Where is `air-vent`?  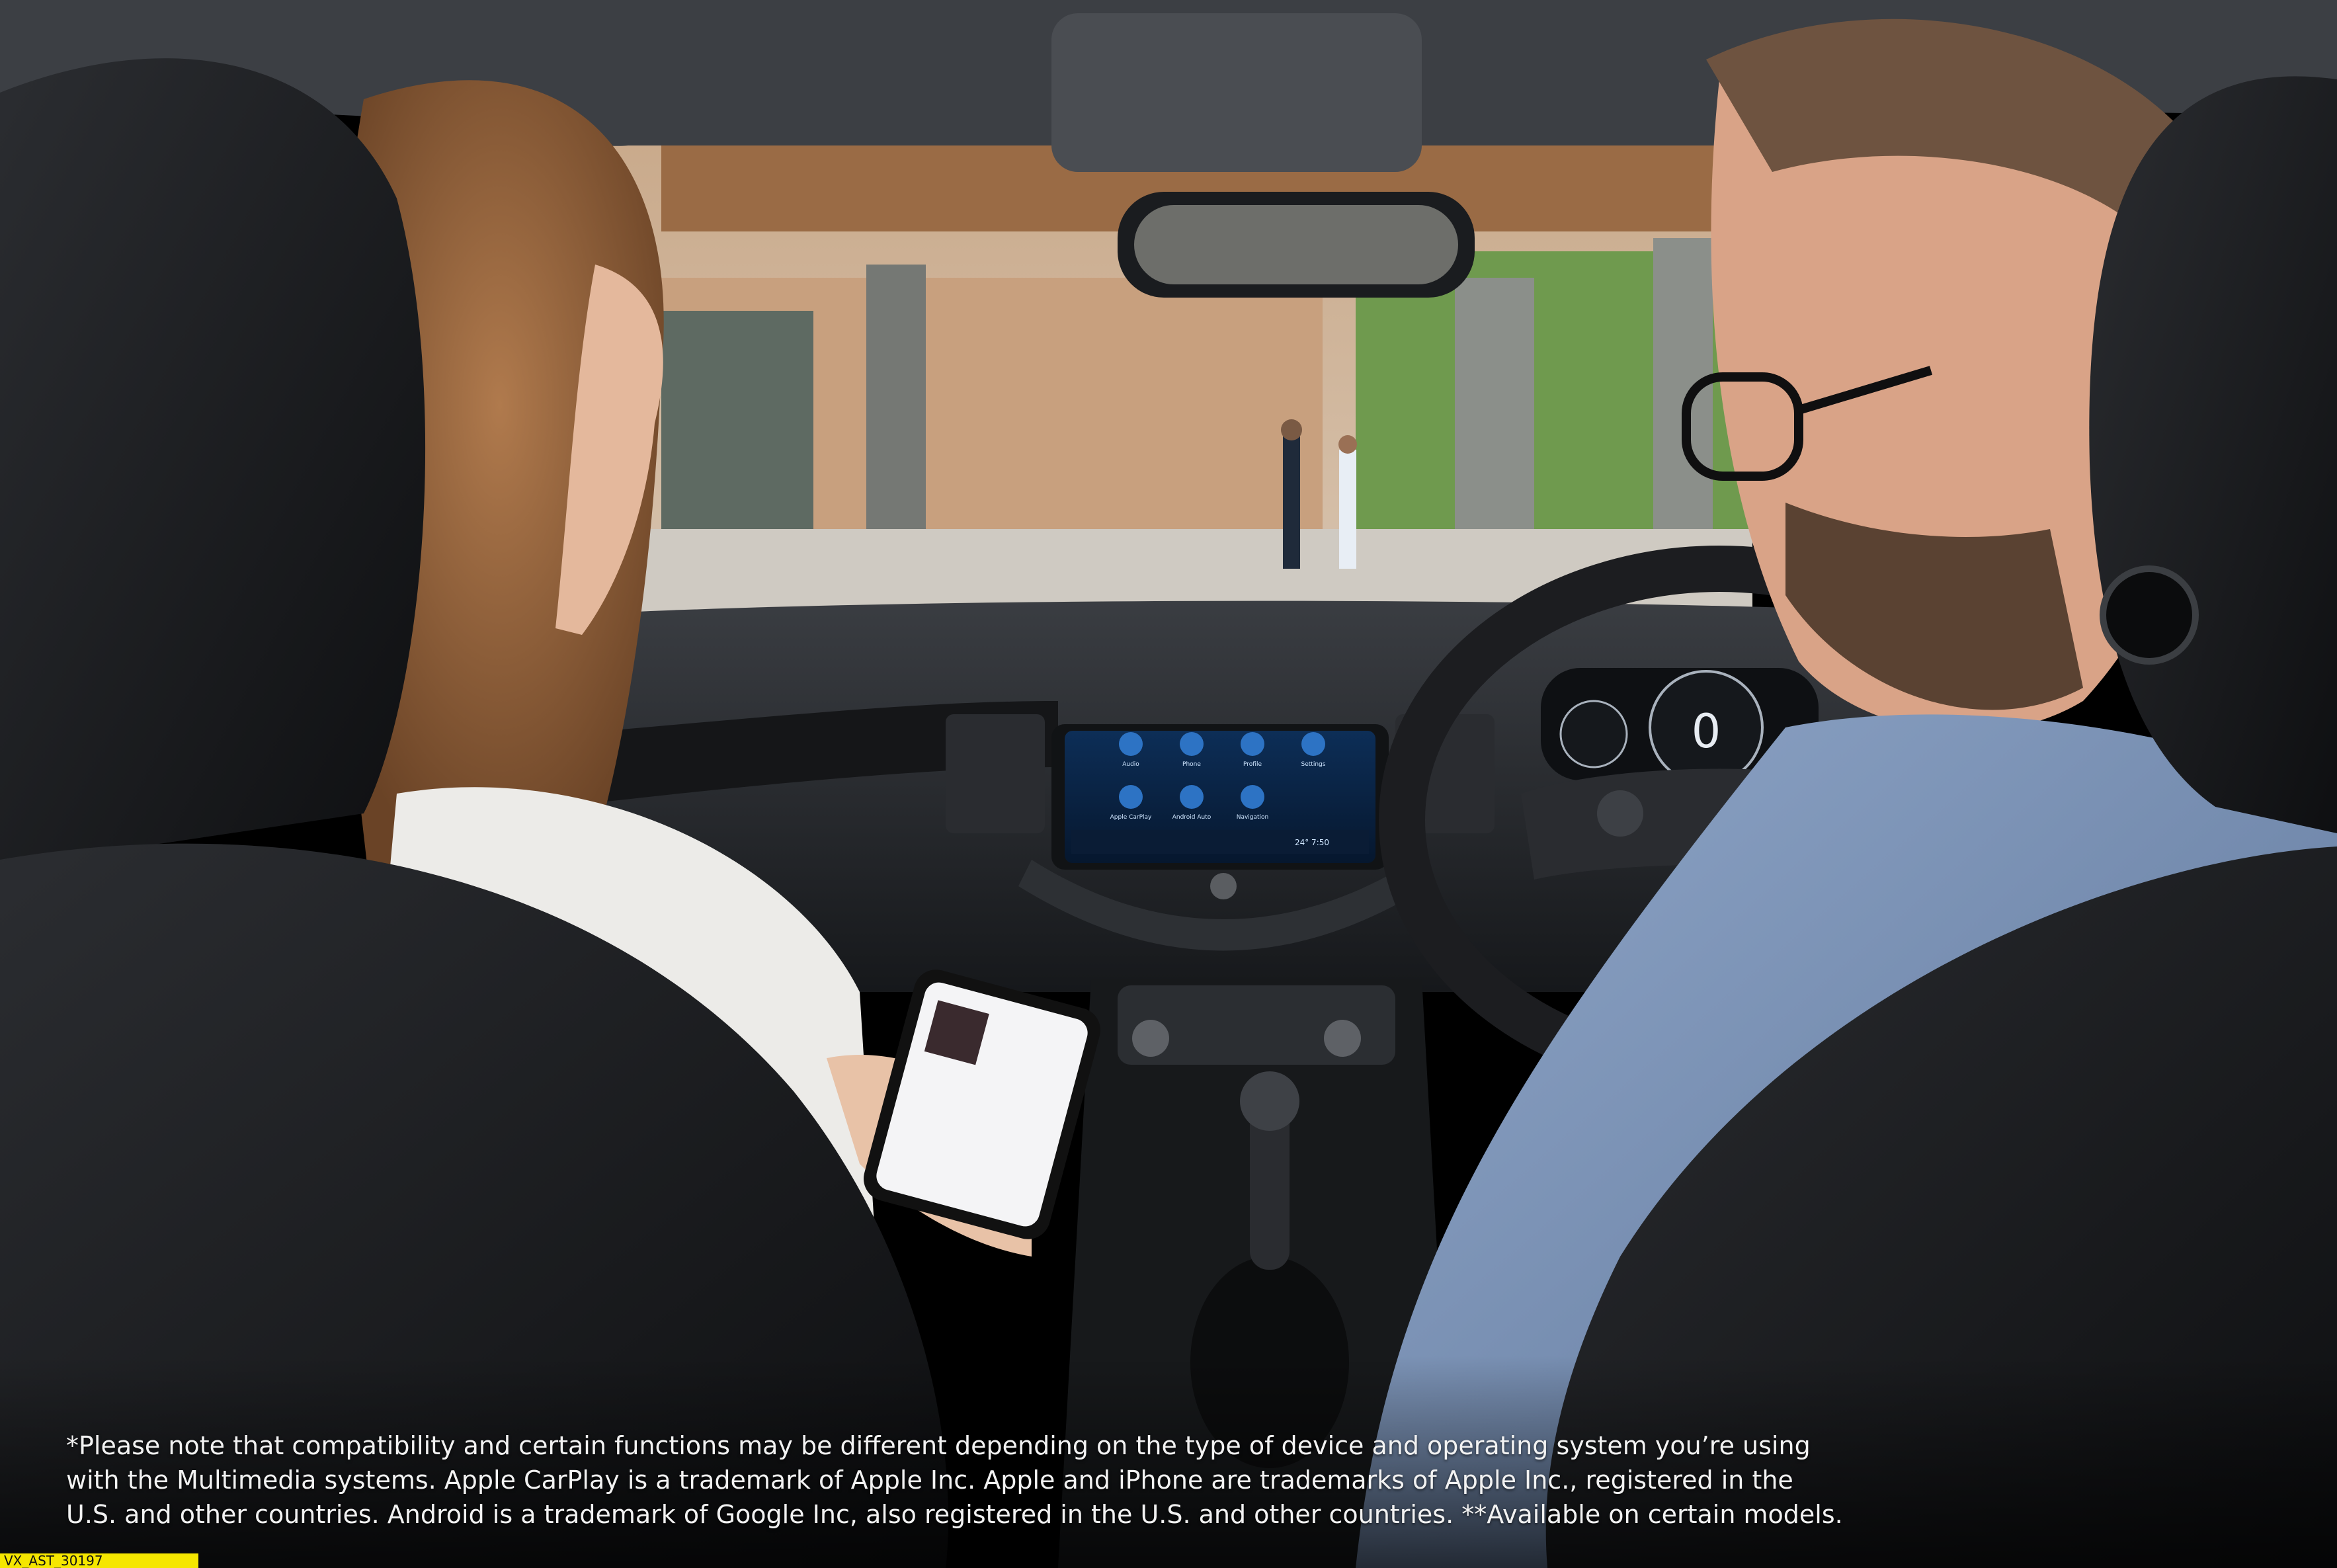
air-vent is located at coordinates (995, 773).